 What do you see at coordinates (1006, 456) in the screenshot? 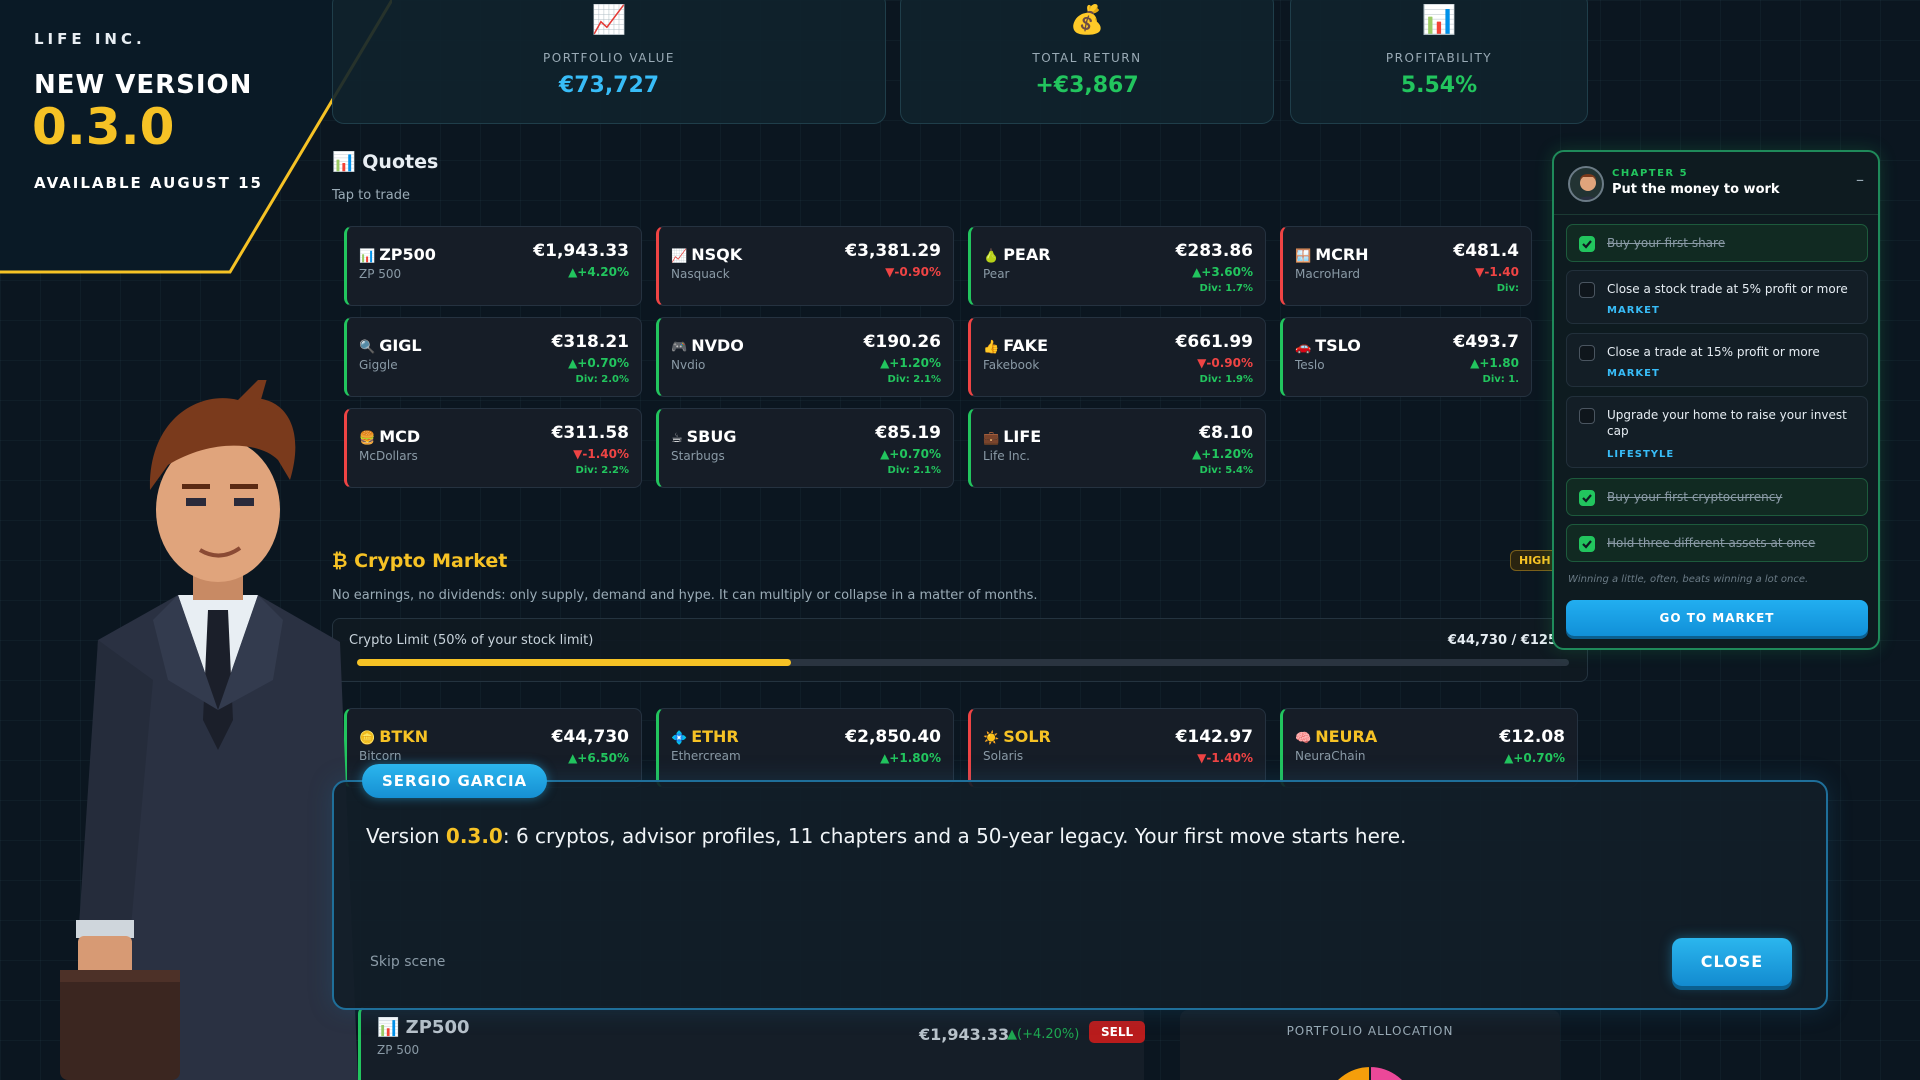
I see `quote-name: Life Inc.` at bounding box center [1006, 456].